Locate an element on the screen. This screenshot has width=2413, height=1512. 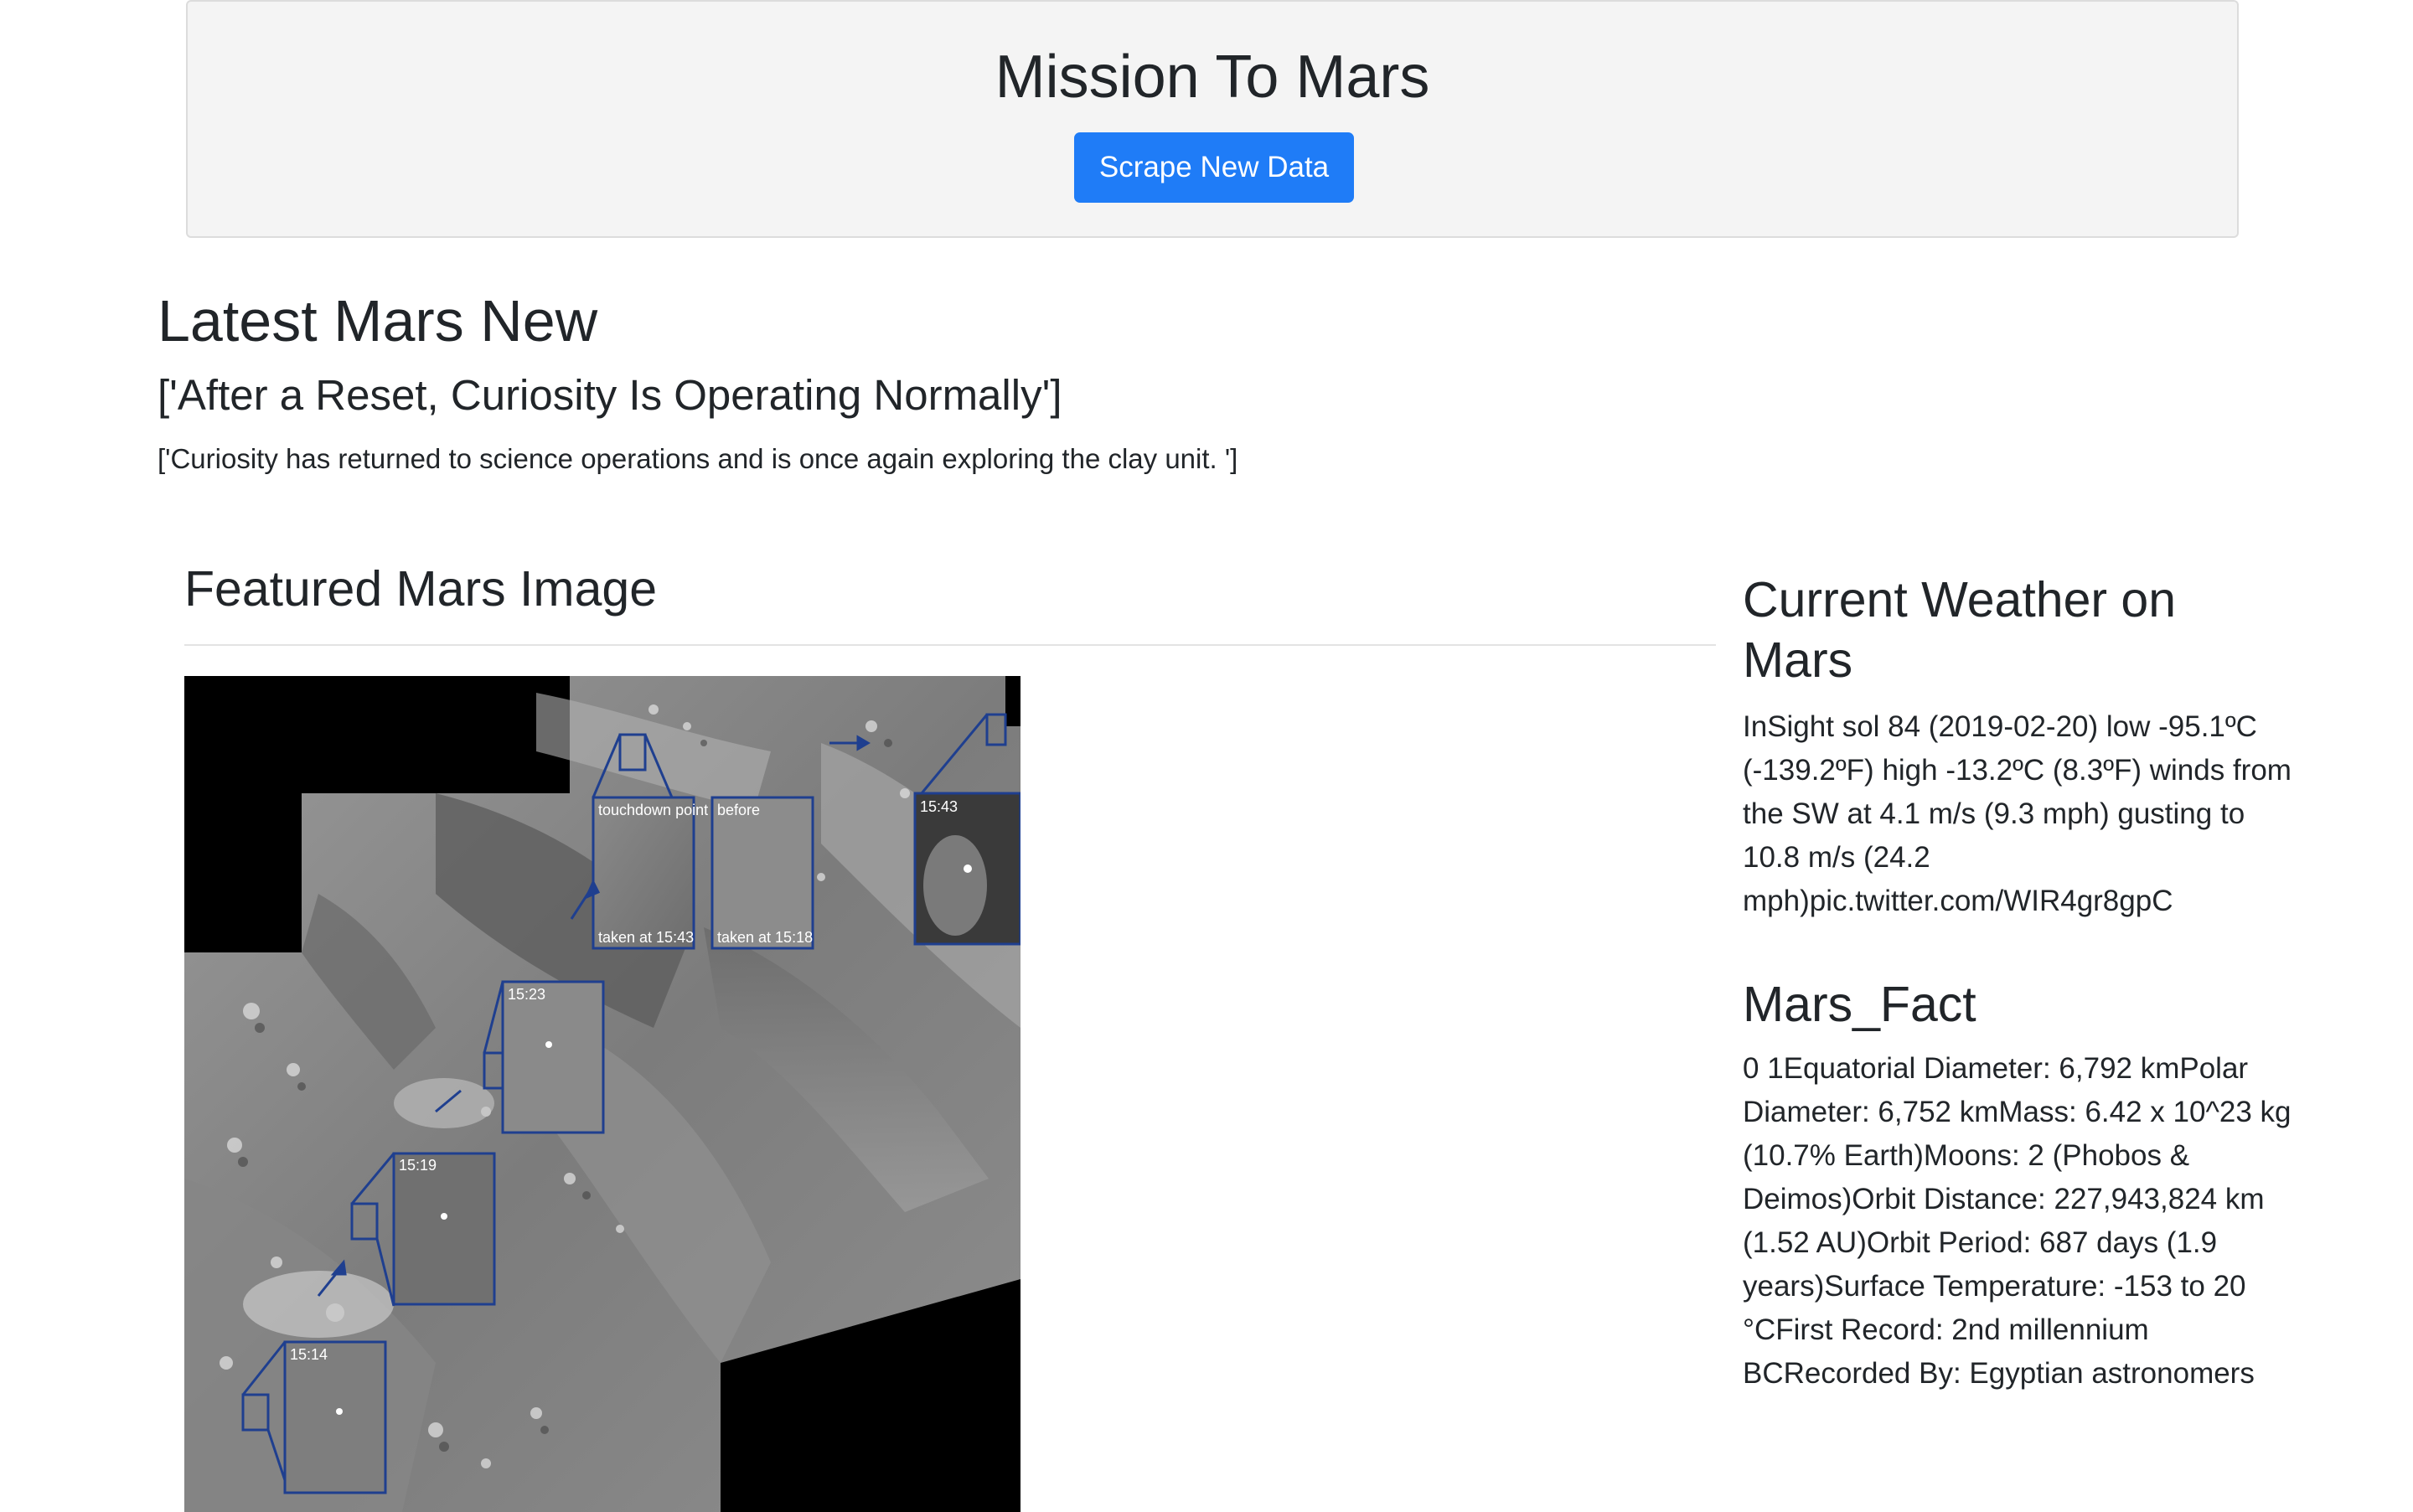
latest-news-heading: Latest Mars New is located at coordinates (378, 320).